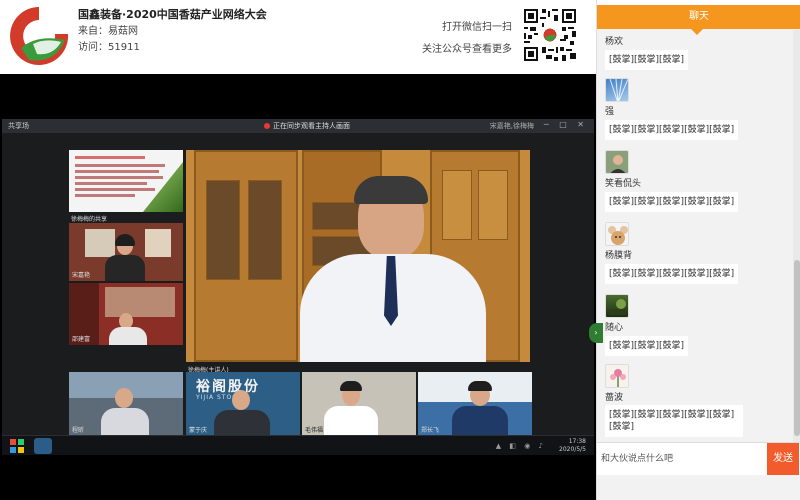 The image size is (800, 500). What do you see at coordinates (81, 275) in the screenshot?
I see `participant-label-p1: 宋嘉艳` at bounding box center [81, 275].